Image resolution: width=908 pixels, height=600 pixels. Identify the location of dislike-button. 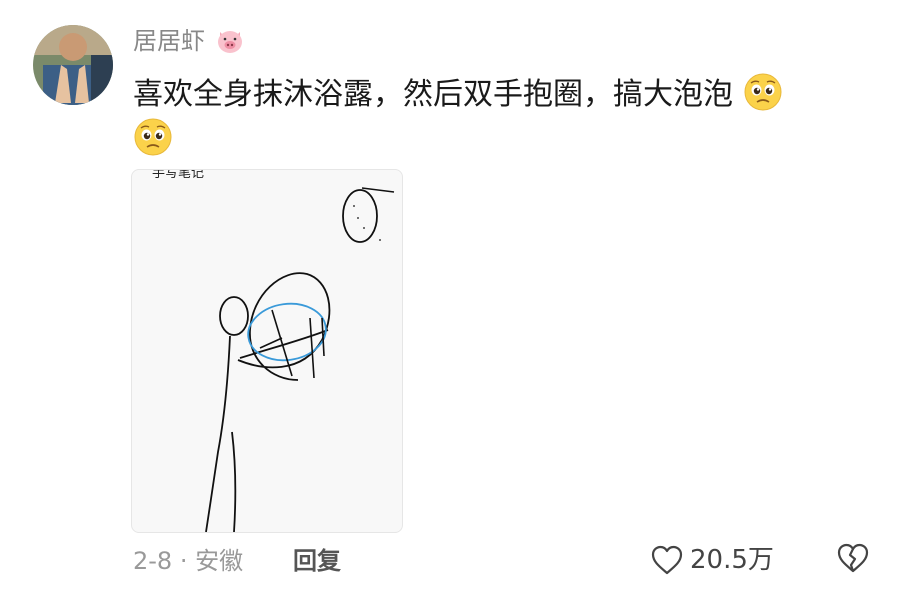
(853, 560).